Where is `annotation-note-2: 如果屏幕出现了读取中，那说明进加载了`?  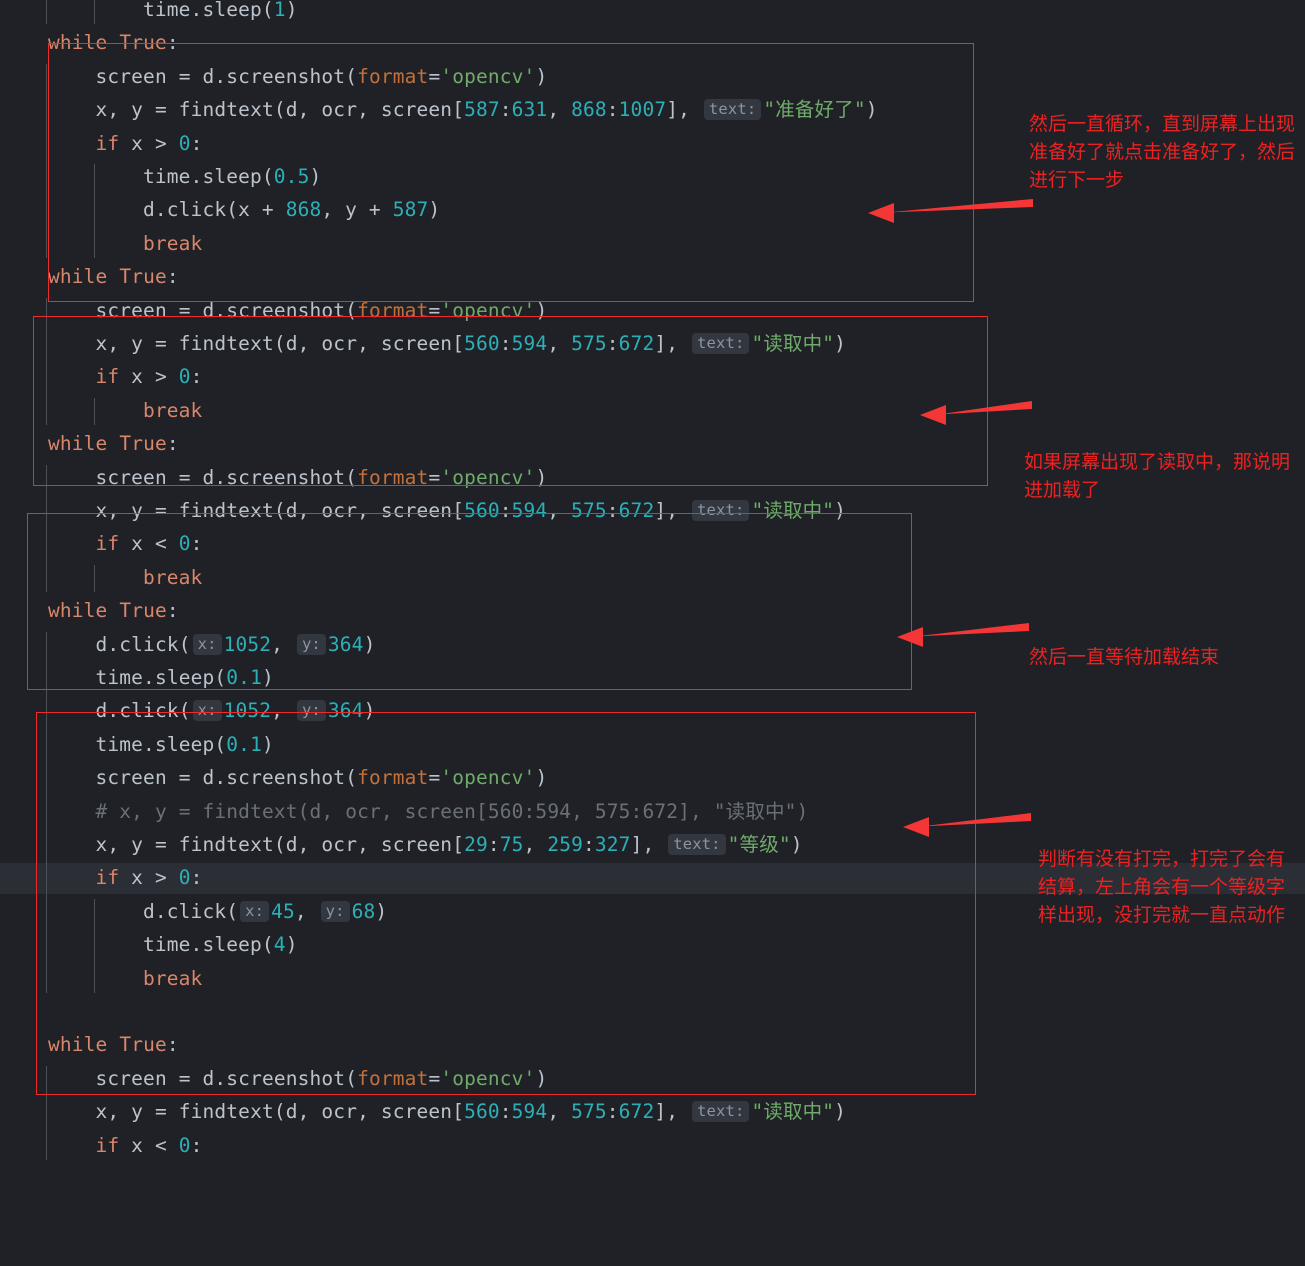 annotation-note-2: 如果屏幕出现了读取中，那说明进加载了 is located at coordinates (1157, 476).